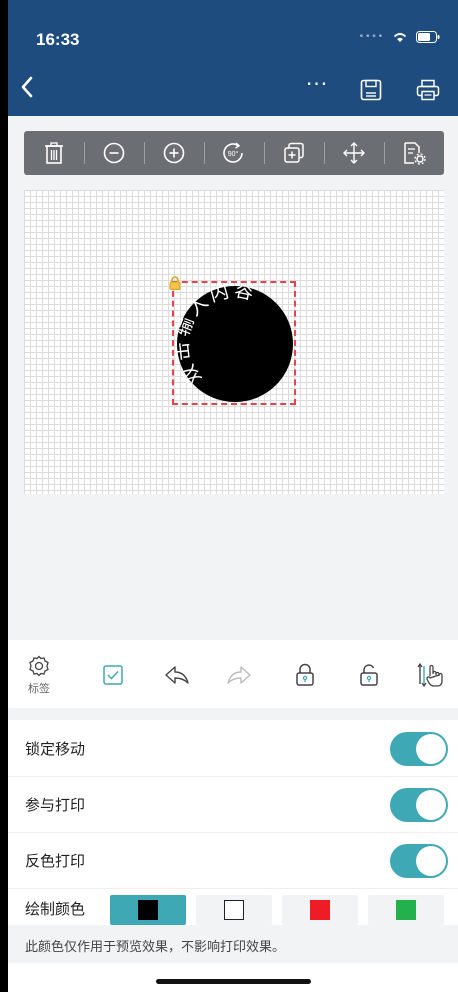  I want to click on invert-print-toggle, so click(419, 861).